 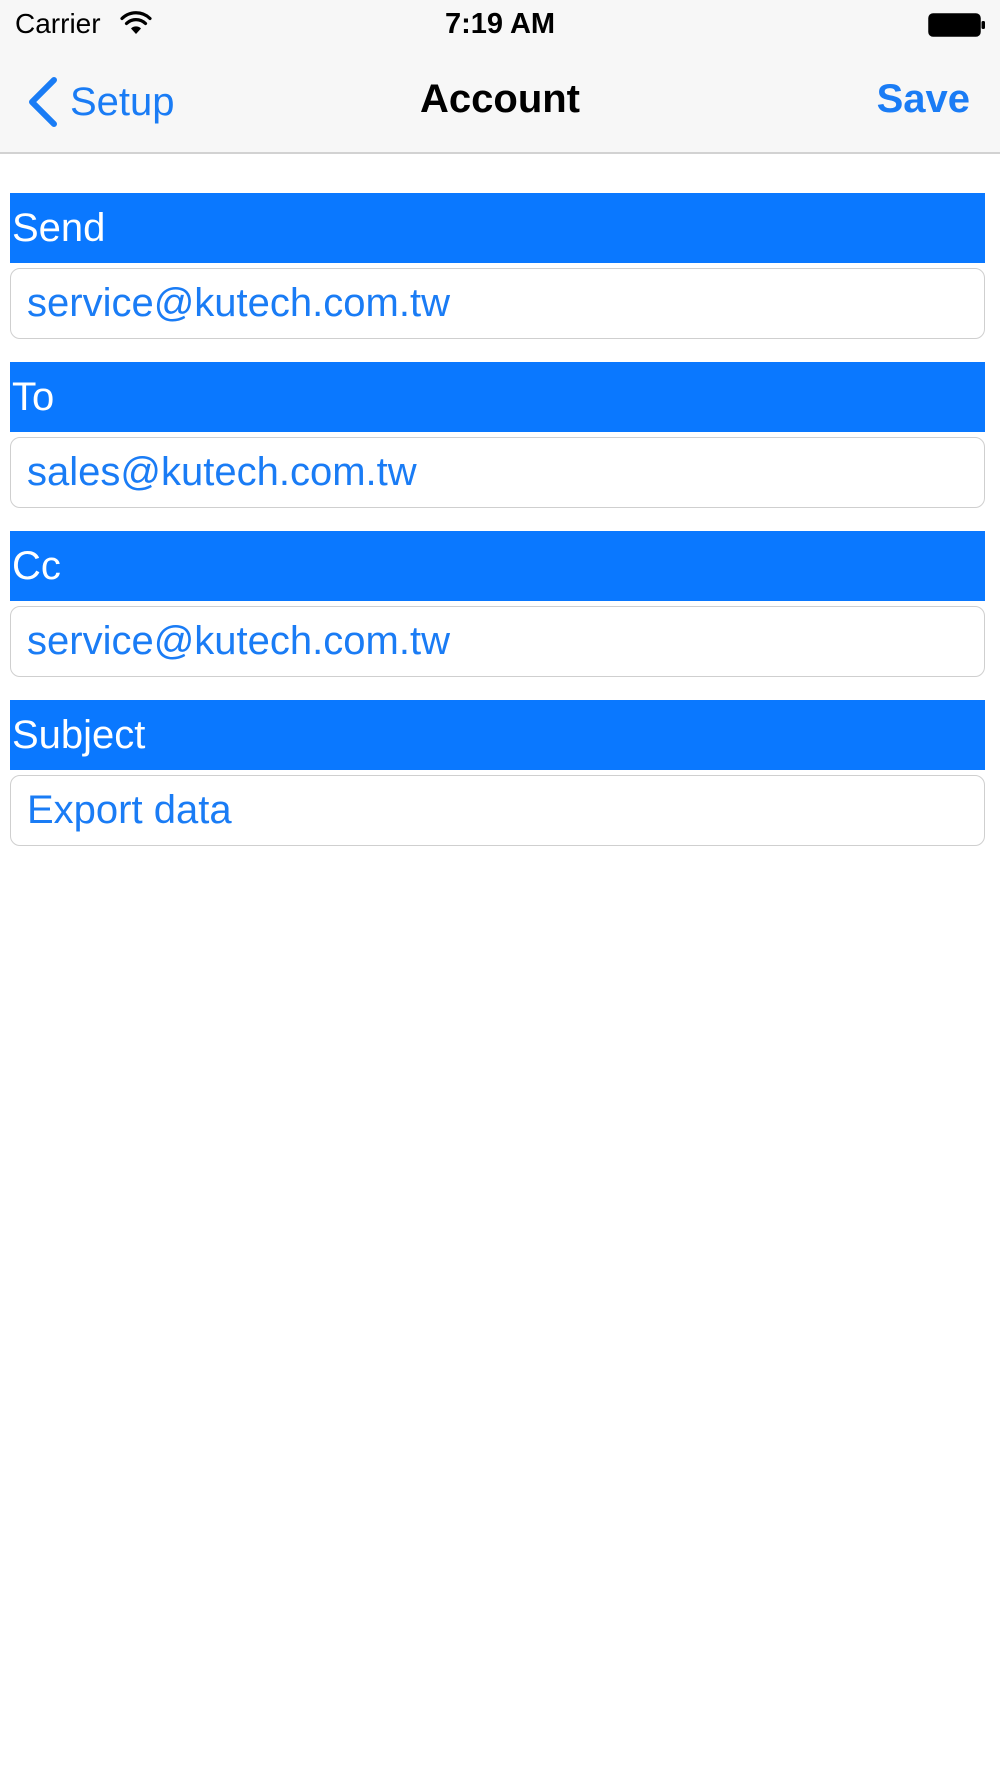 What do you see at coordinates (497, 566) in the screenshot?
I see `cc-section-header: Cc` at bounding box center [497, 566].